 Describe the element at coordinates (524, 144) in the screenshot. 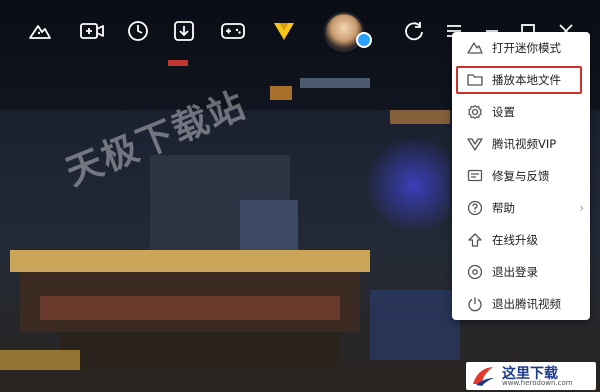

I see `menu-item-label: 腾讯视频VIP` at that location.